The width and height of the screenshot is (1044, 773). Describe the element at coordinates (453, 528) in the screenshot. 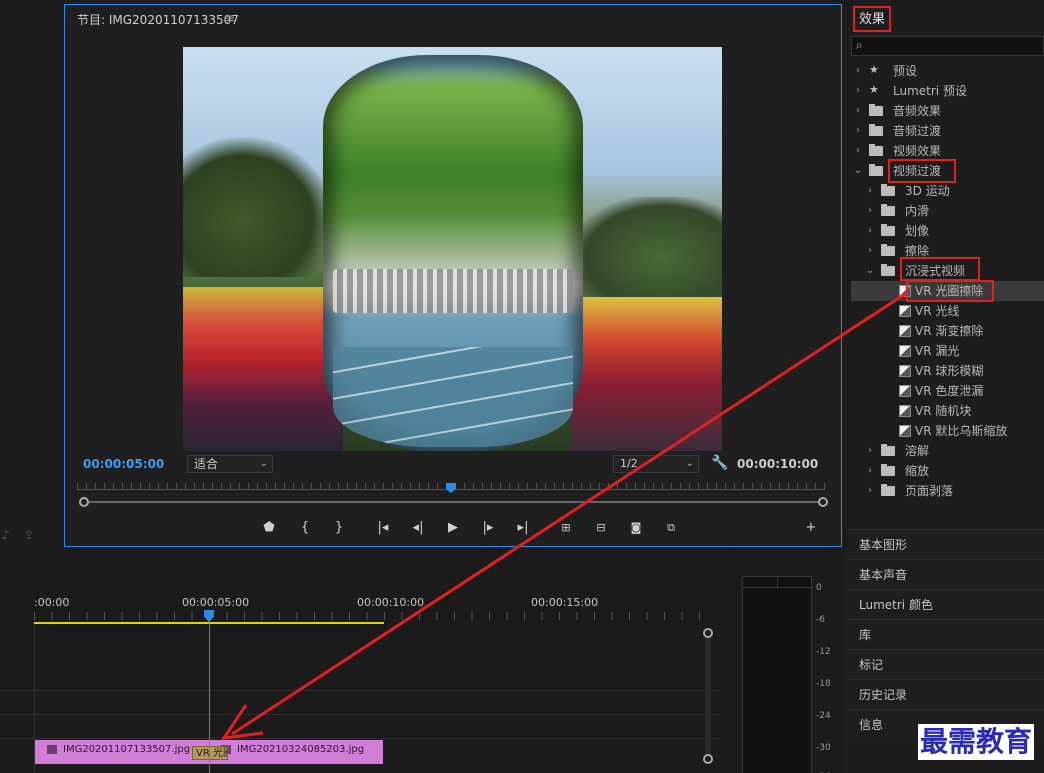

I see `play-icon: ▶` at that location.